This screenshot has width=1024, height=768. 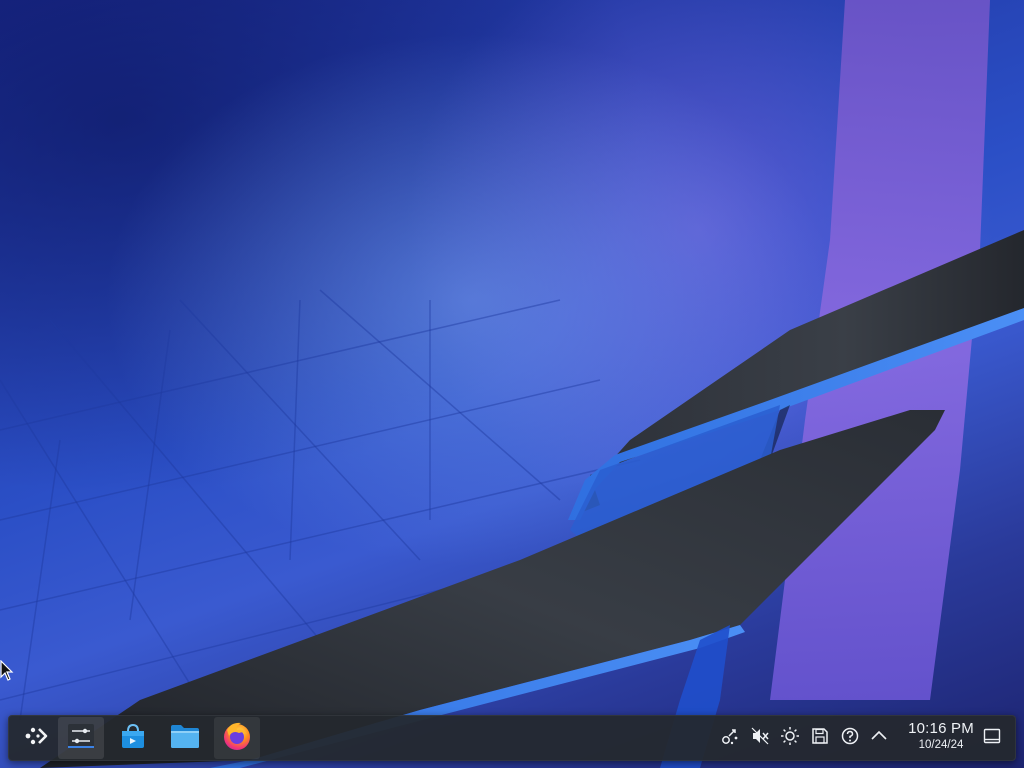 I want to click on brightness-icon, so click(x=790, y=738).